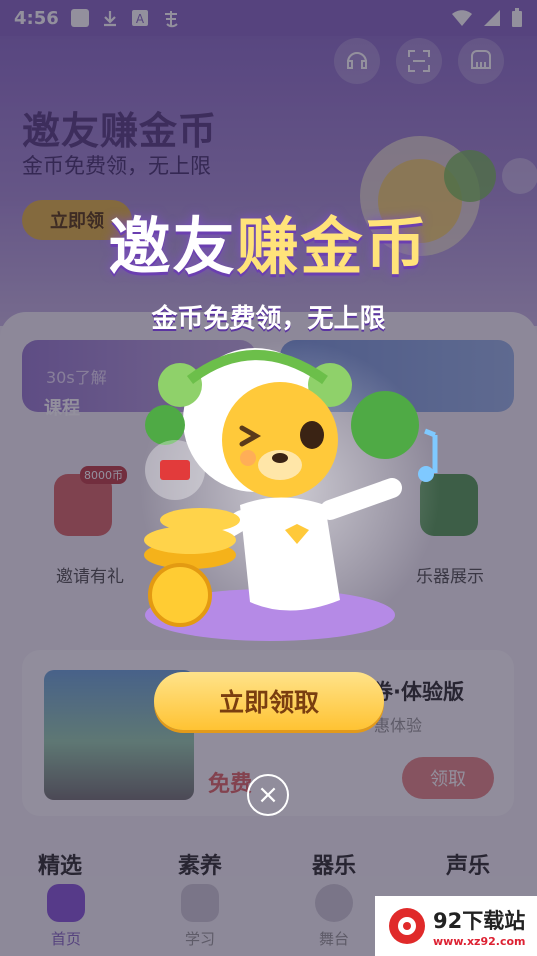 The width and height of the screenshot is (537, 956). Describe the element at coordinates (479, 941) in the screenshot. I see `watermark-url: www.xz92.com` at that location.